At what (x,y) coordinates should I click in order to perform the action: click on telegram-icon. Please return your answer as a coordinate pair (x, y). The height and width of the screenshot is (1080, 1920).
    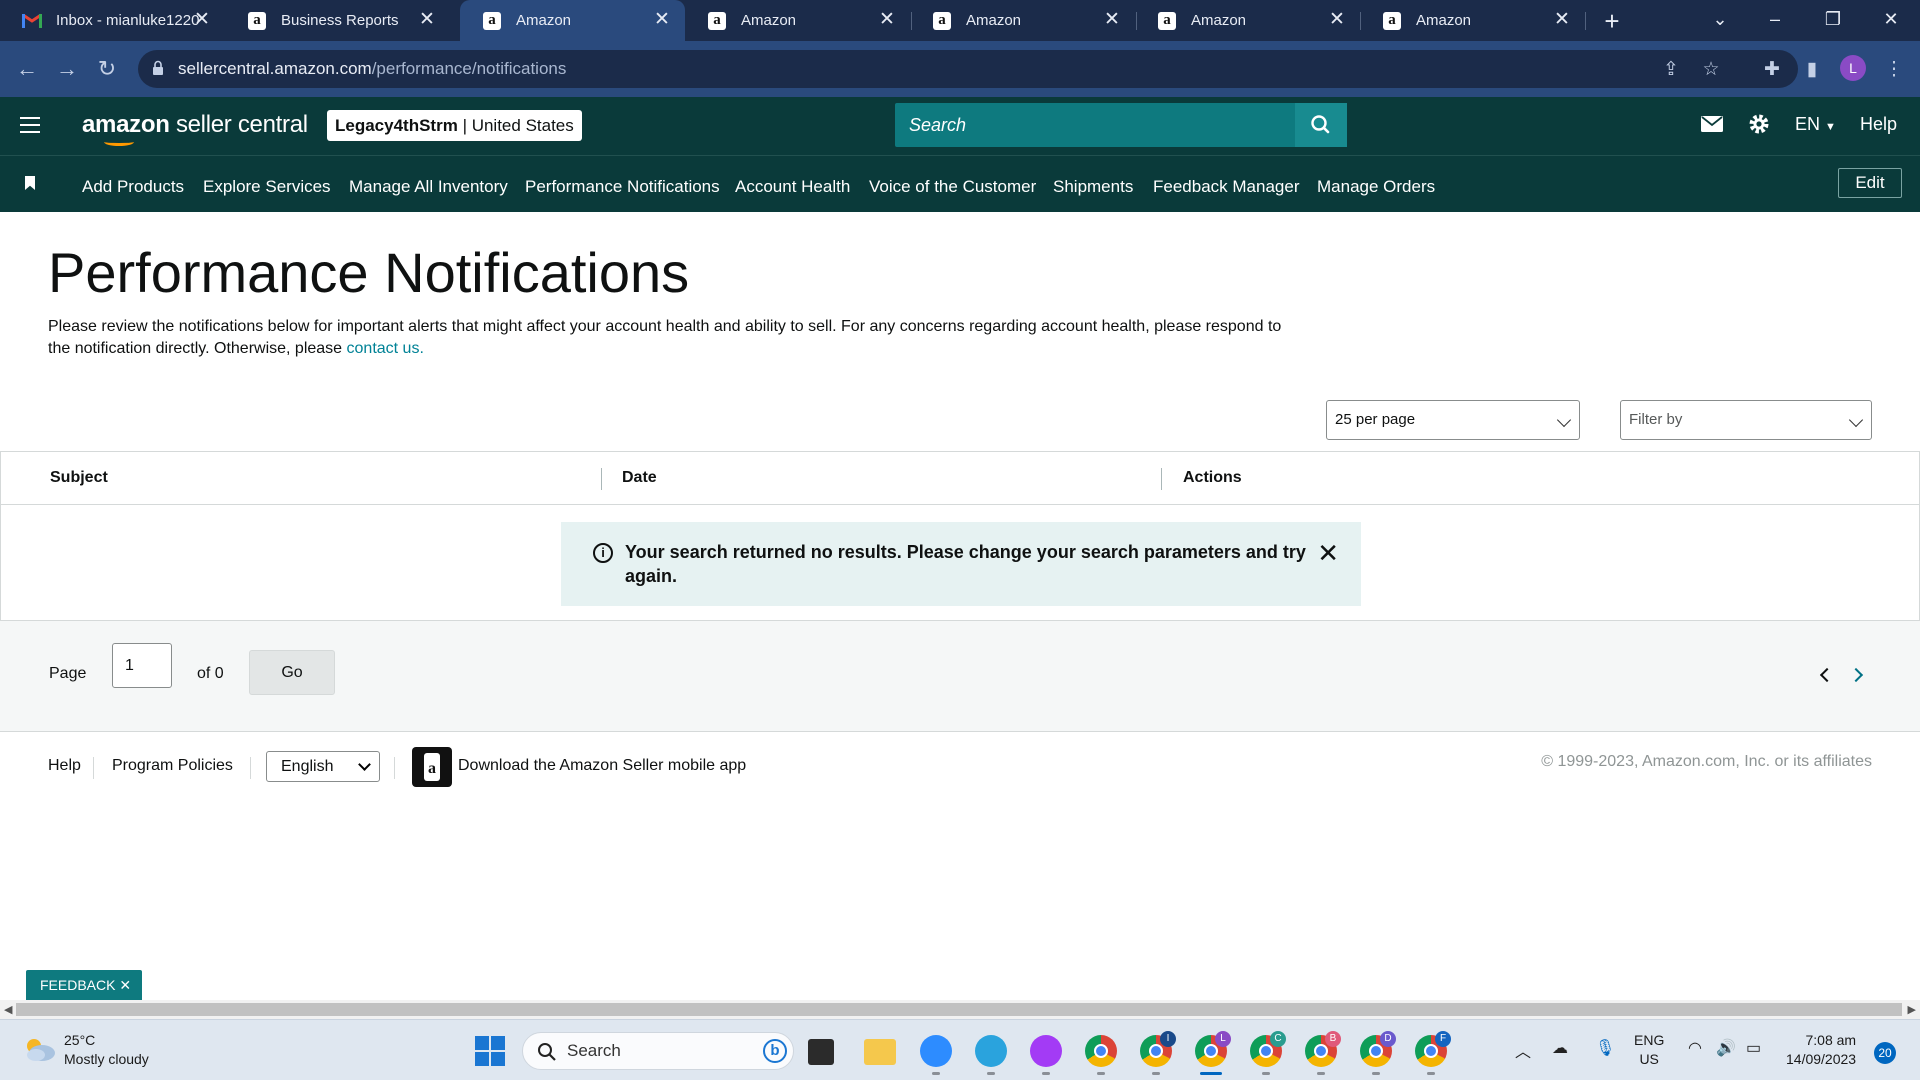
    Looking at the image, I should click on (991, 1051).